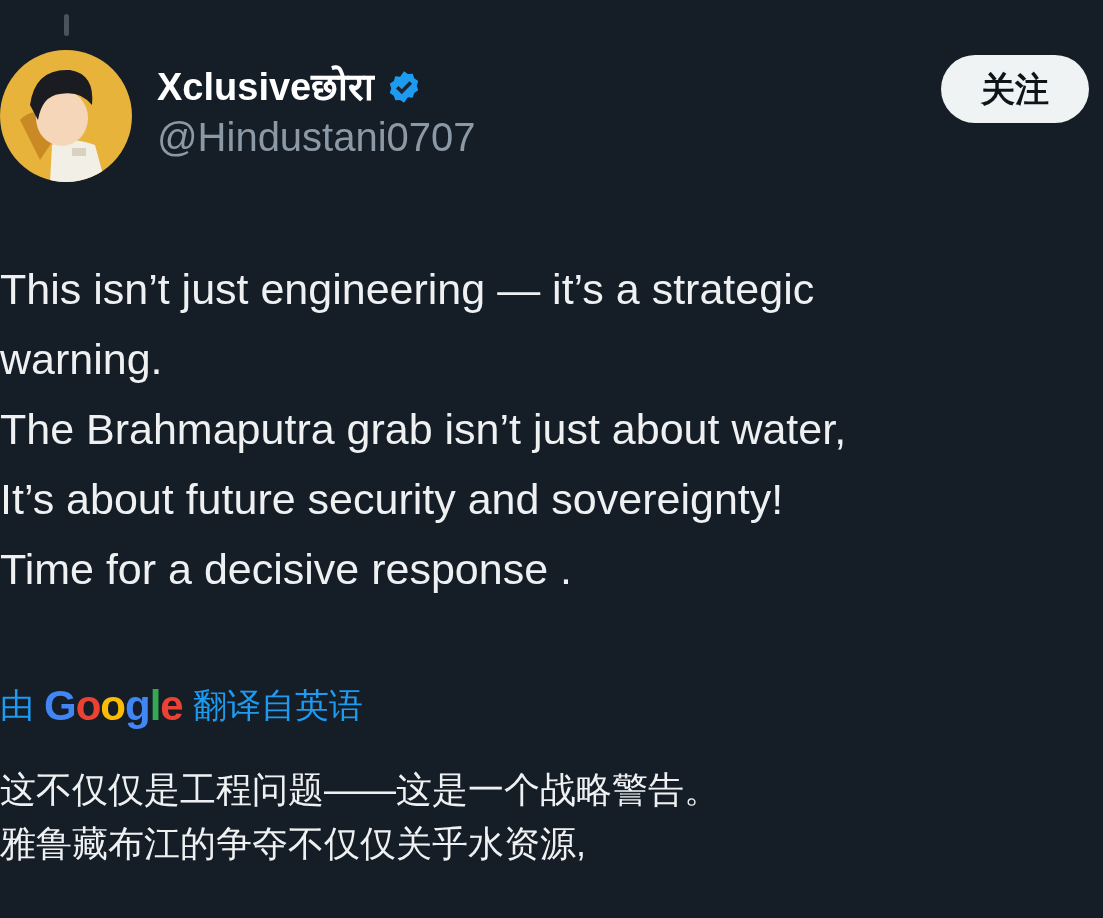  I want to click on translation-label: 翻译自英语, so click(277, 705).